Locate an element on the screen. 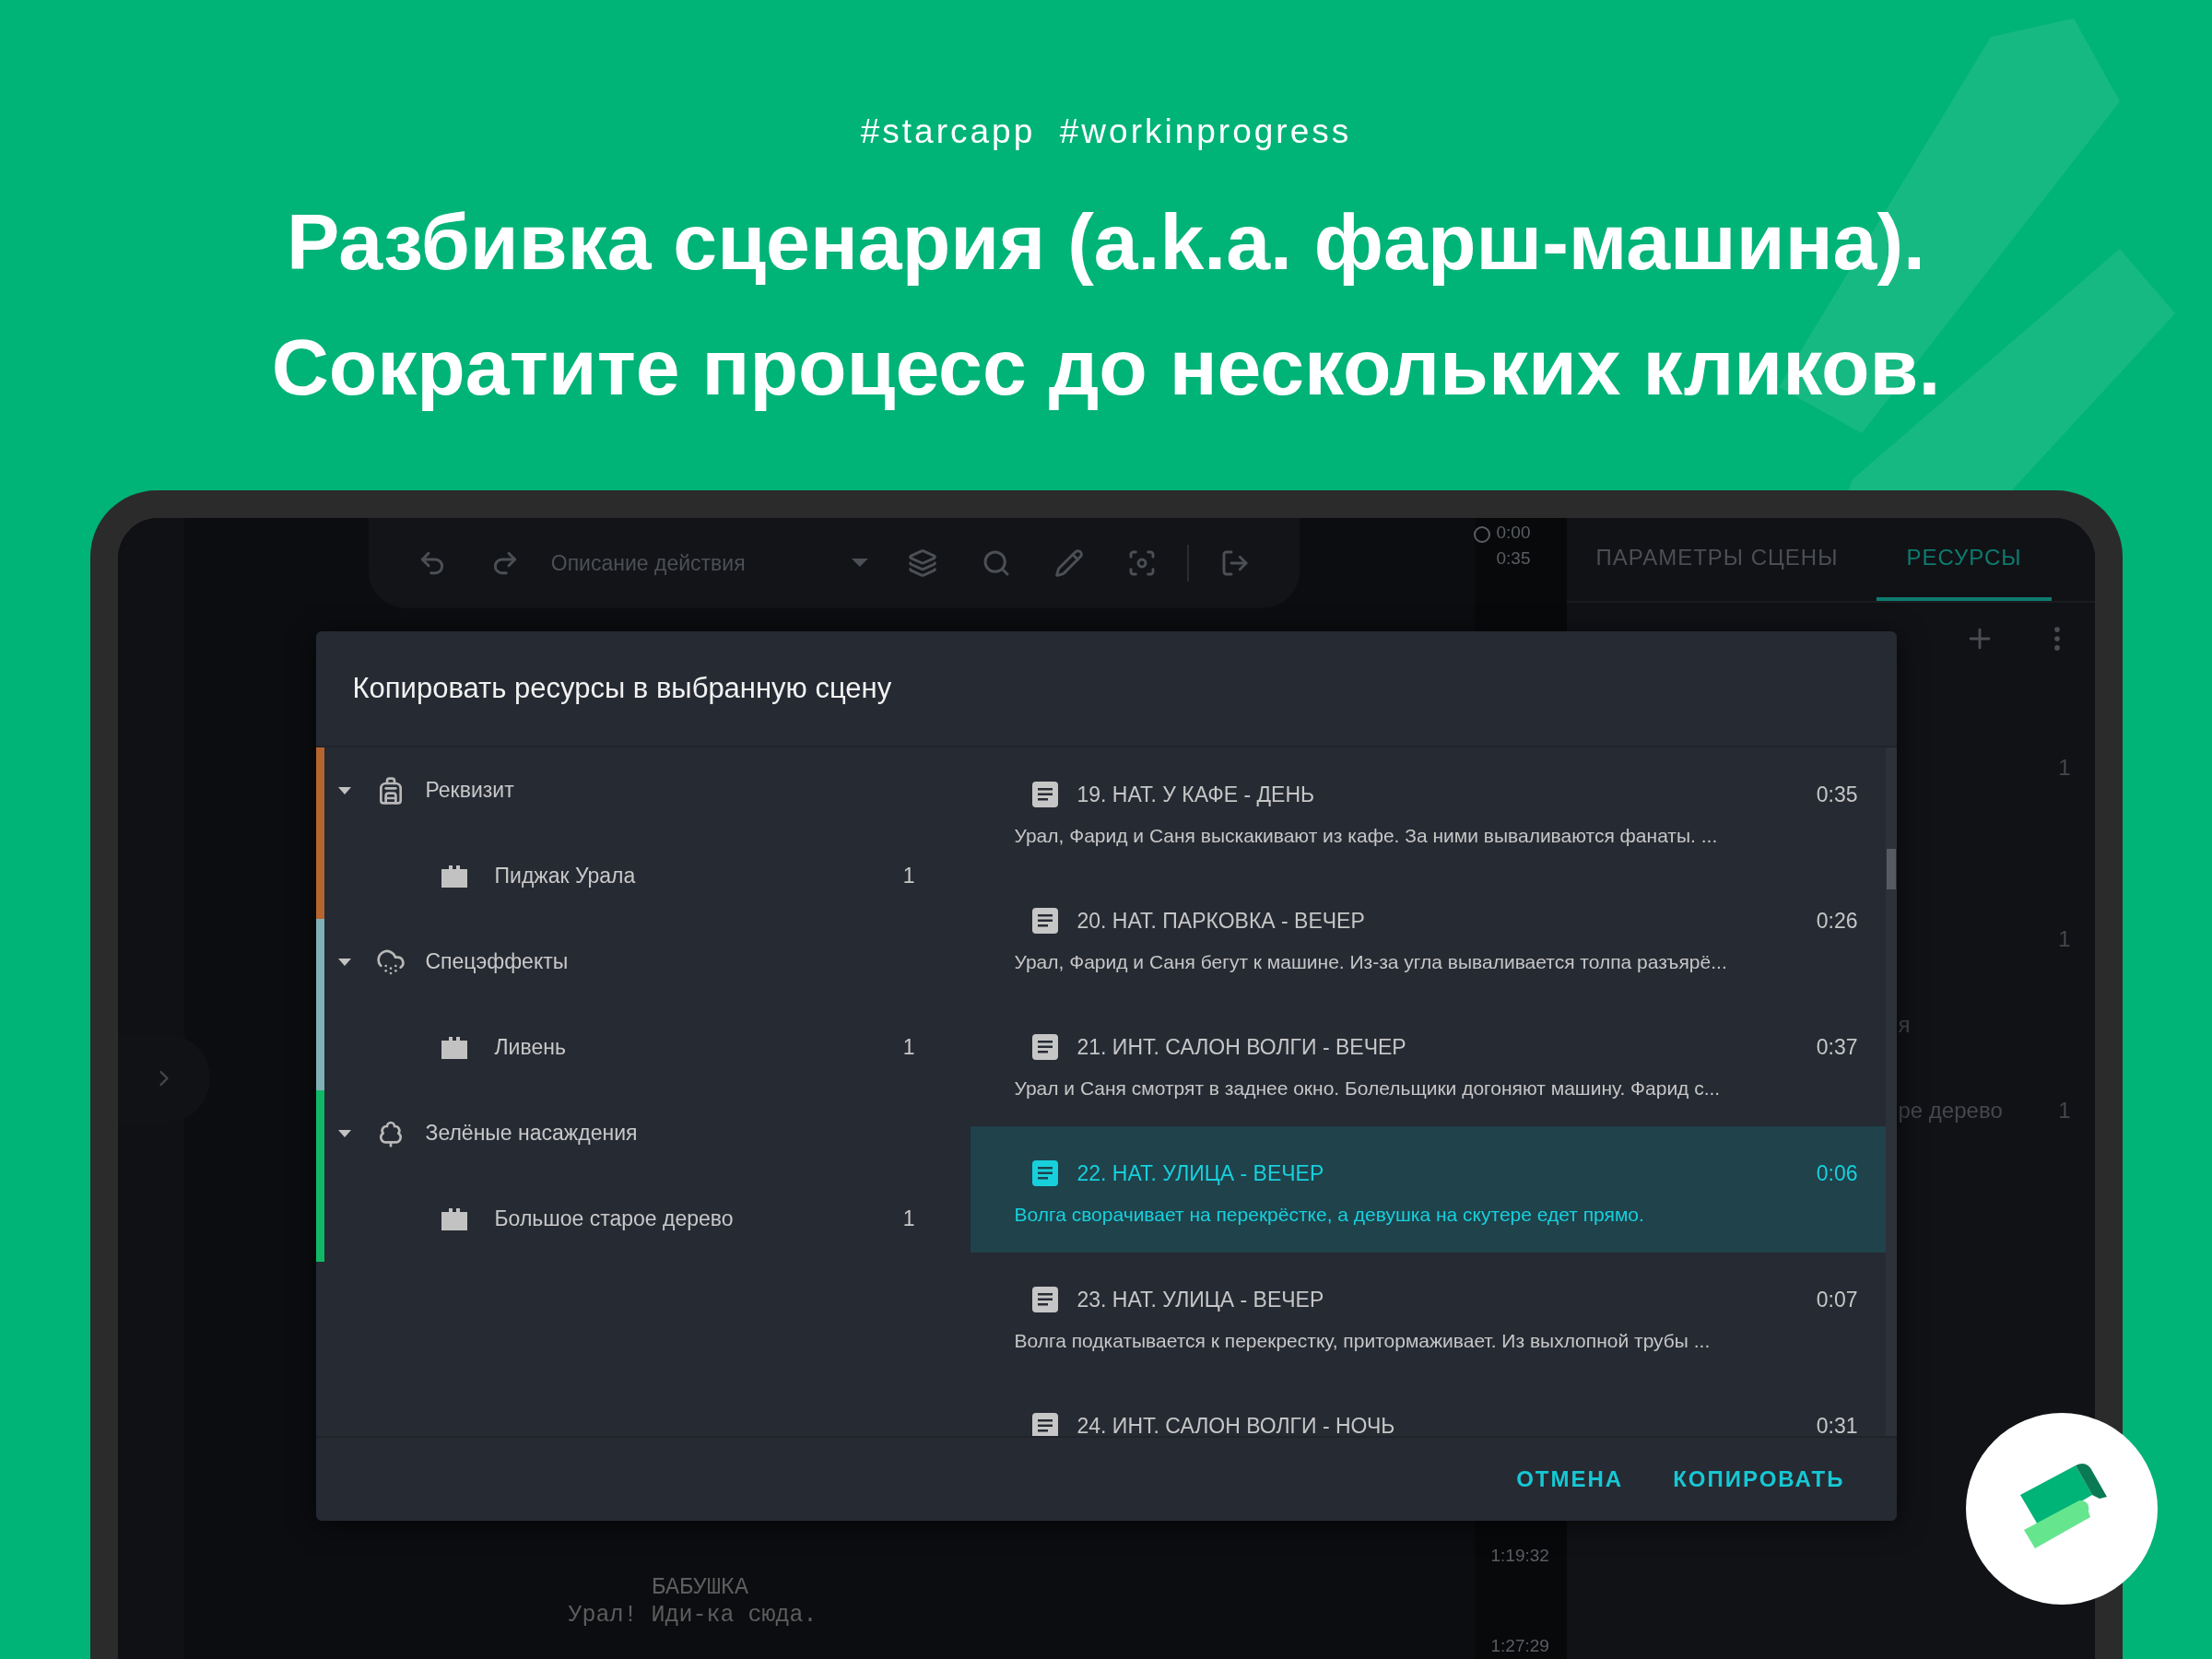 The height and width of the screenshot is (1659, 2212). copy-button: КОПИРОВАТЬ is located at coordinates (1759, 1479).